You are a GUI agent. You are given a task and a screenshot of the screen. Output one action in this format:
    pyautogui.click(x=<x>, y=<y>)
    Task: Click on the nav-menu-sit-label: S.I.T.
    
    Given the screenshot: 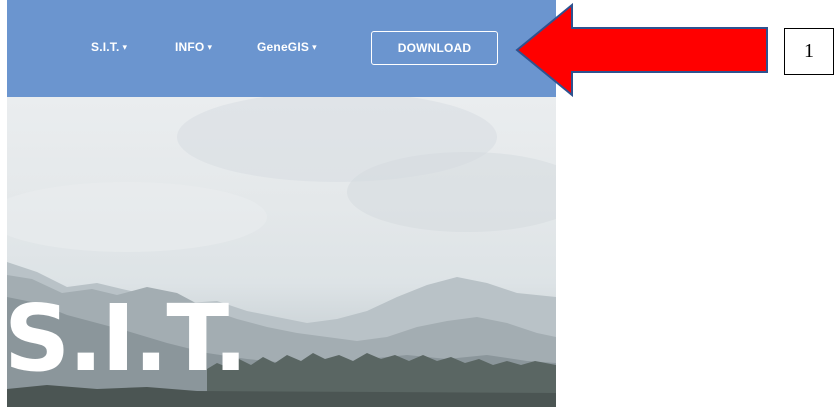 What is the action you would take?
    pyautogui.click(x=105, y=47)
    